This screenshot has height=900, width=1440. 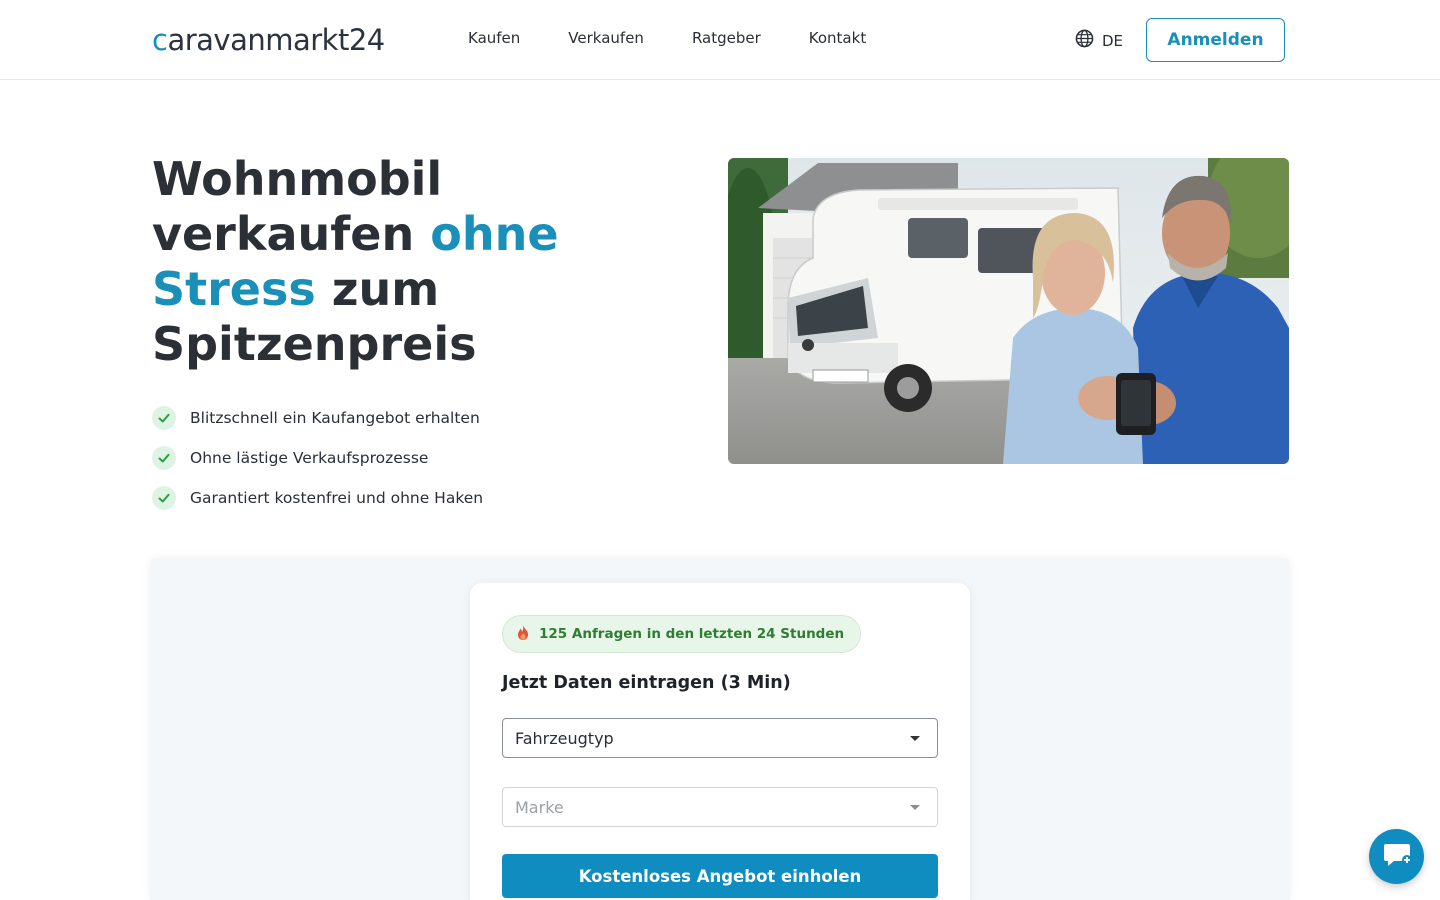 What do you see at coordinates (337, 498) in the screenshot?
I see `benefit-text: Garantiert kostenfrei und ohne Haken` at bounding box center [337, 498].